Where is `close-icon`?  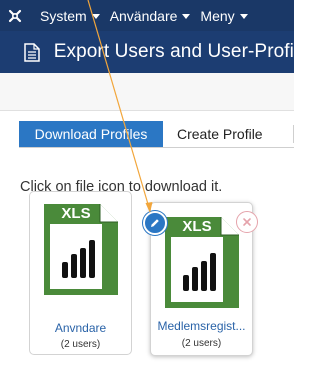 close-icon is located at coordinates (247, 222).